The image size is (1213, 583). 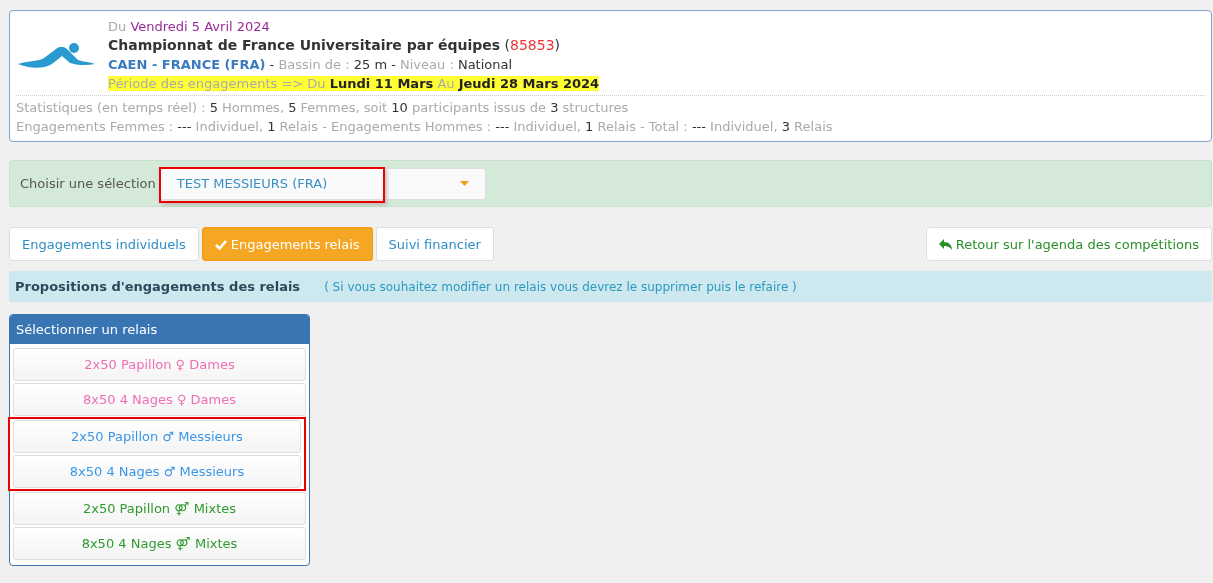 What do you see at coordinates (159, 329) in the screenshot?
I see `panel-header: Sélectionner un relais` at bounding box center [159, 329].